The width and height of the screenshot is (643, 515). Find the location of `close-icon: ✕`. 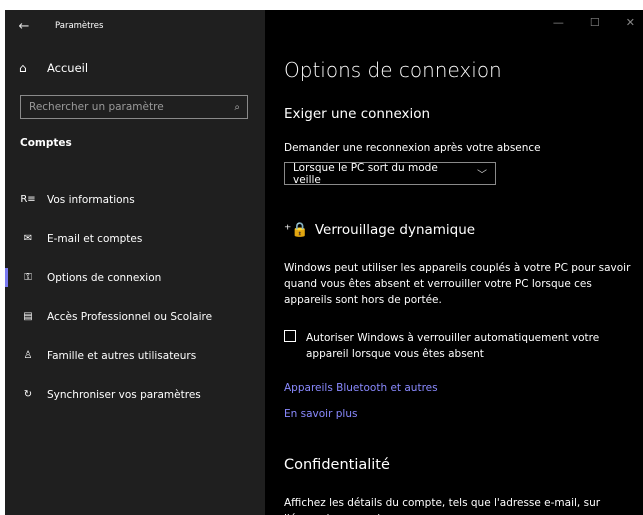

close-icon: ✕ is located at coordinates (630, 22).